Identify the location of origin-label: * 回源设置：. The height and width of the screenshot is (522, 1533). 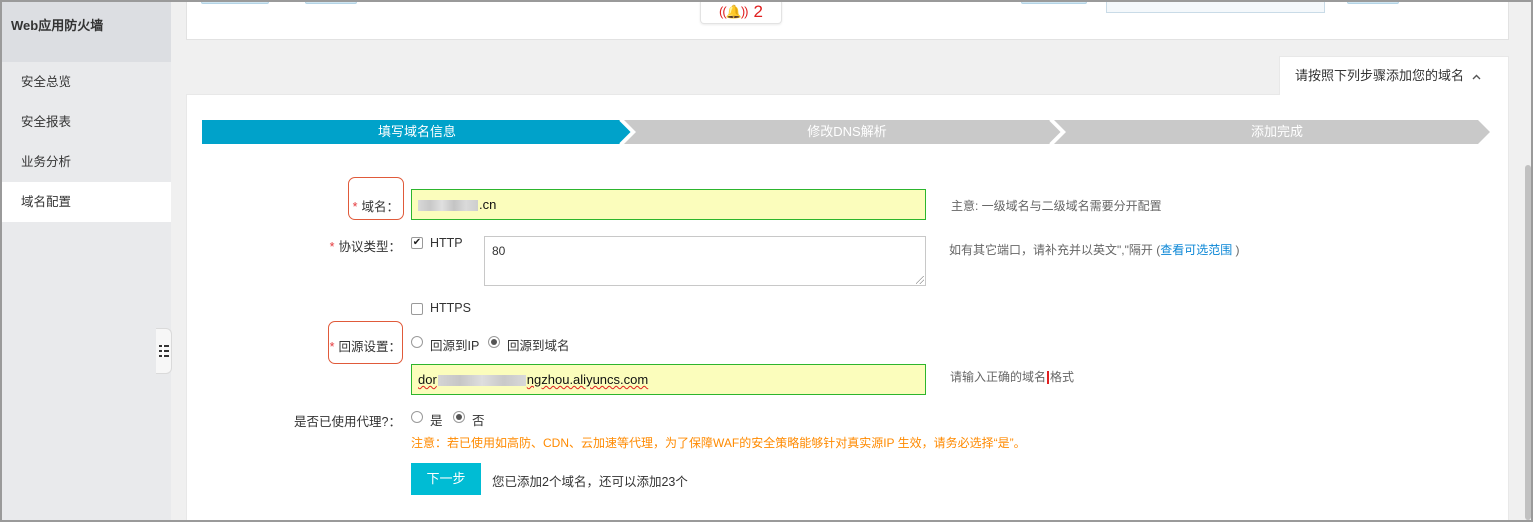
(365, 347).